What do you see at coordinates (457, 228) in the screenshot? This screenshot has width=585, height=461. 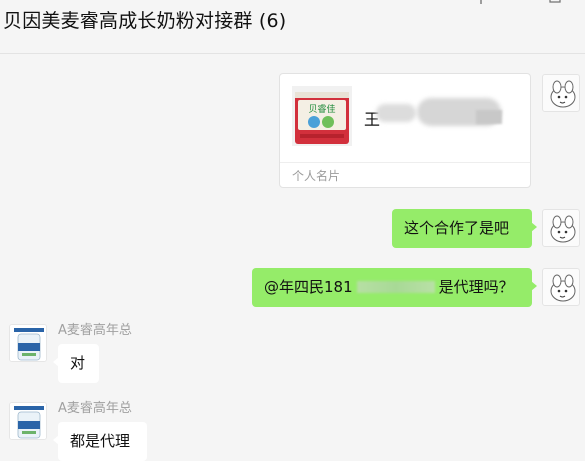 I see `message-text: 这个合作了是吧` at bounding box center [457, 228].